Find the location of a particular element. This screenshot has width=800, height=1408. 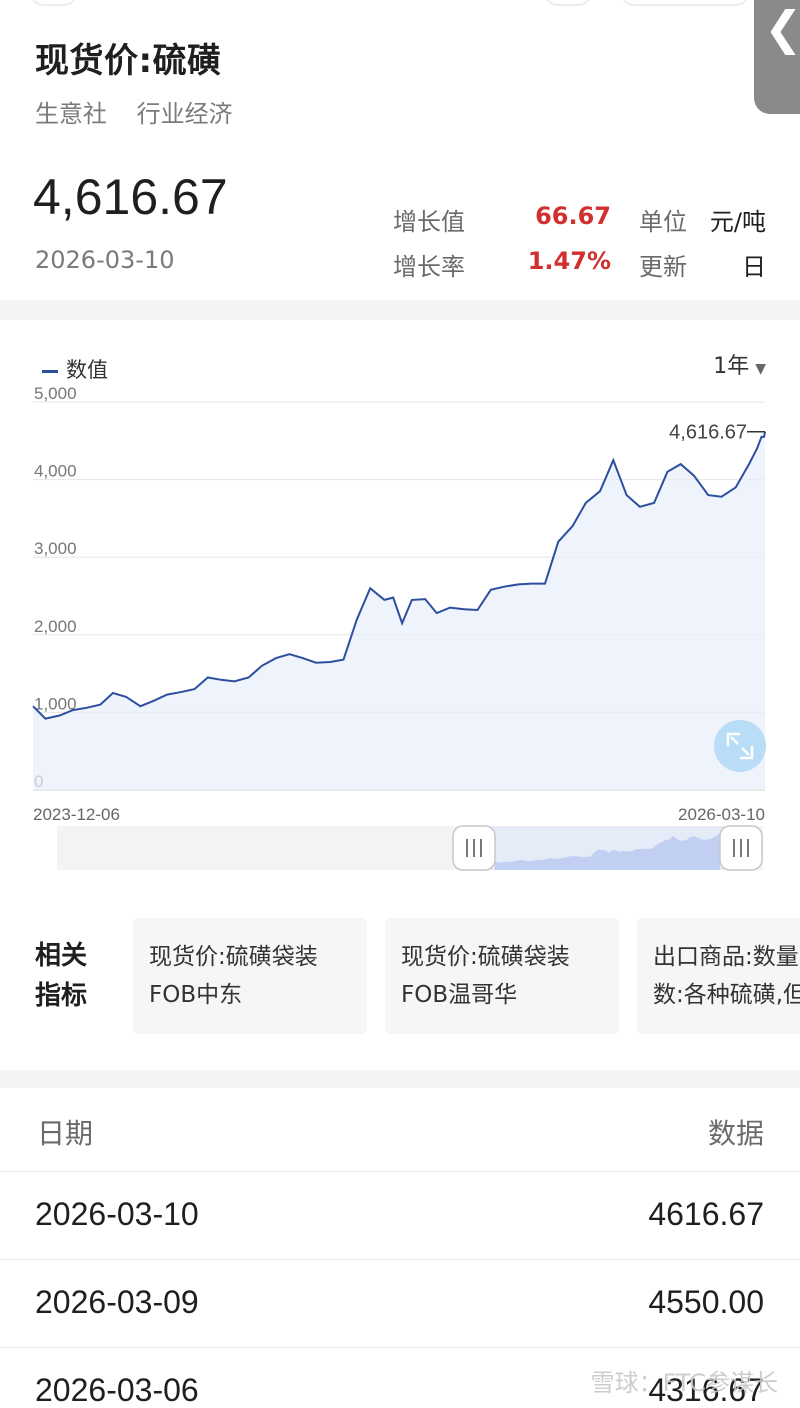

last-value-label: 4,616.67 is located at coordinates (708, 433).